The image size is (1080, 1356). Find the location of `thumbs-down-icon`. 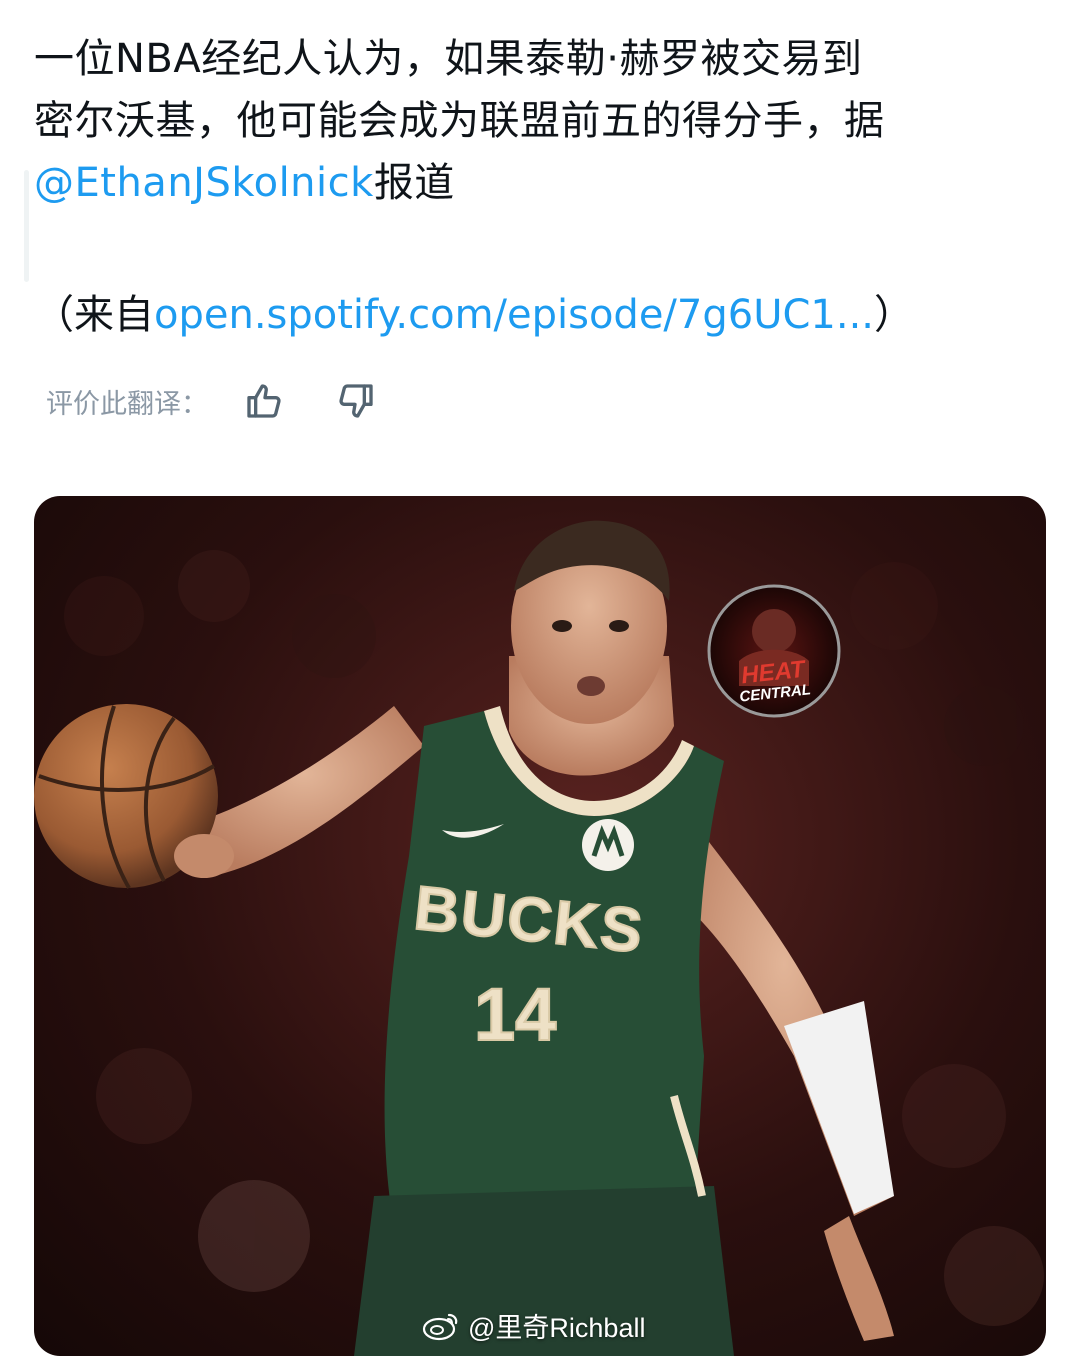

thumbs-down-icon is located at coordinates (356, 401).